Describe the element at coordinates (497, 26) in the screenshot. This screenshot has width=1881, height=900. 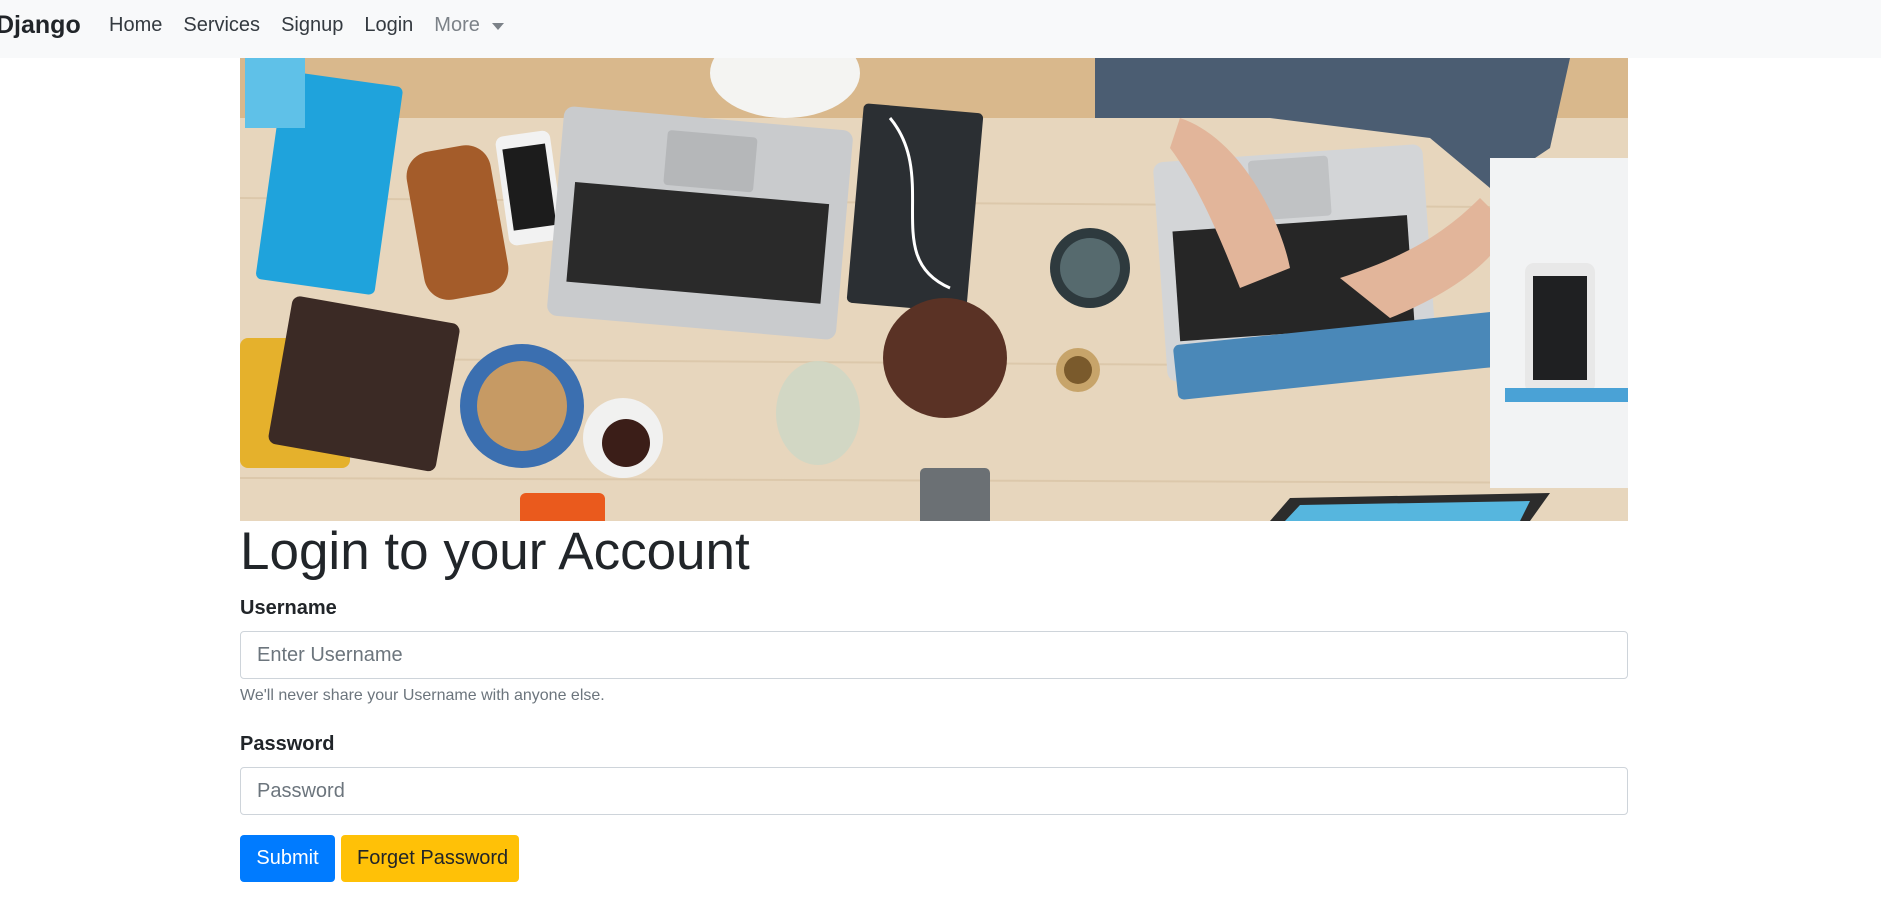
I see `chevron-down-icon` at that location.